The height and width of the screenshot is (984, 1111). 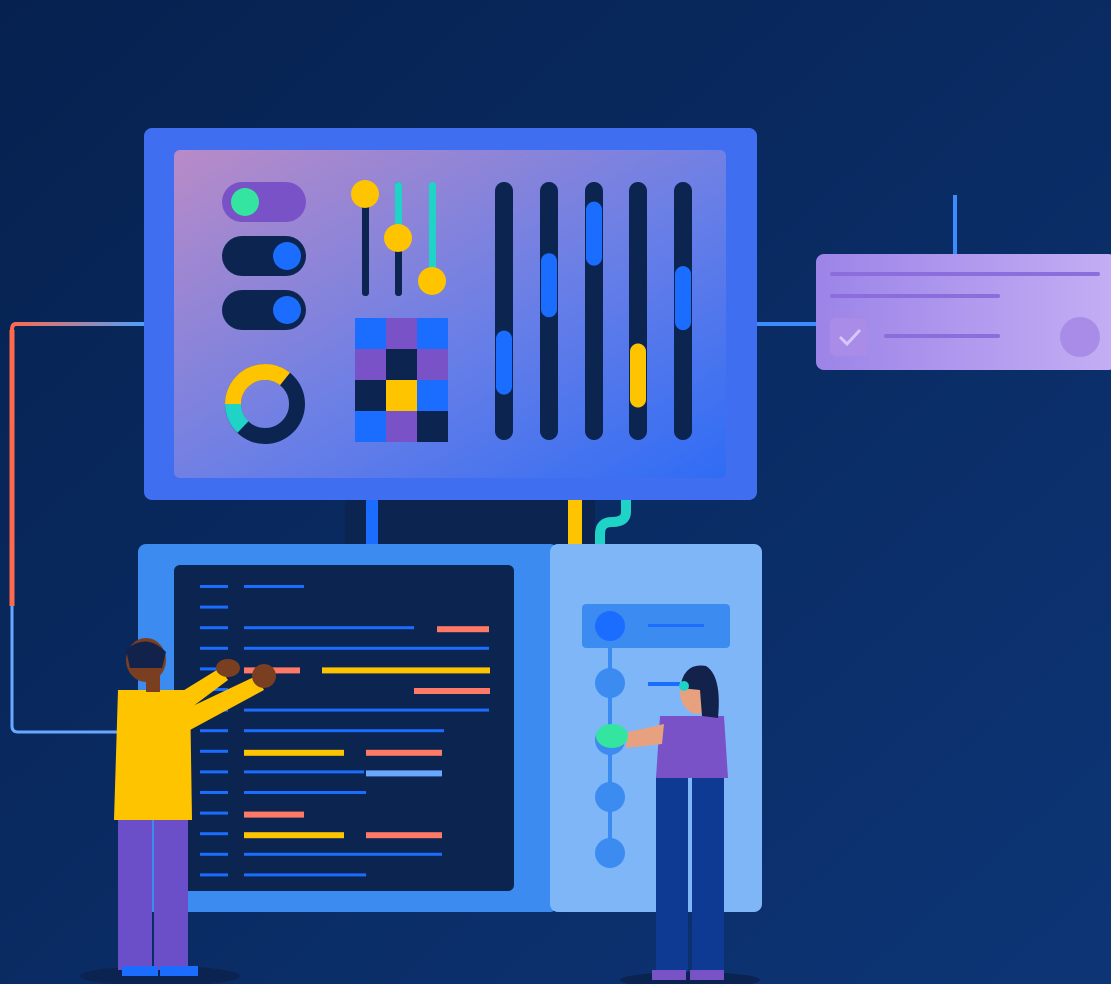 What do you see at coordinates (504, 311) in the screenshot?
I see `slider-track` at bounding box center [504, 311].